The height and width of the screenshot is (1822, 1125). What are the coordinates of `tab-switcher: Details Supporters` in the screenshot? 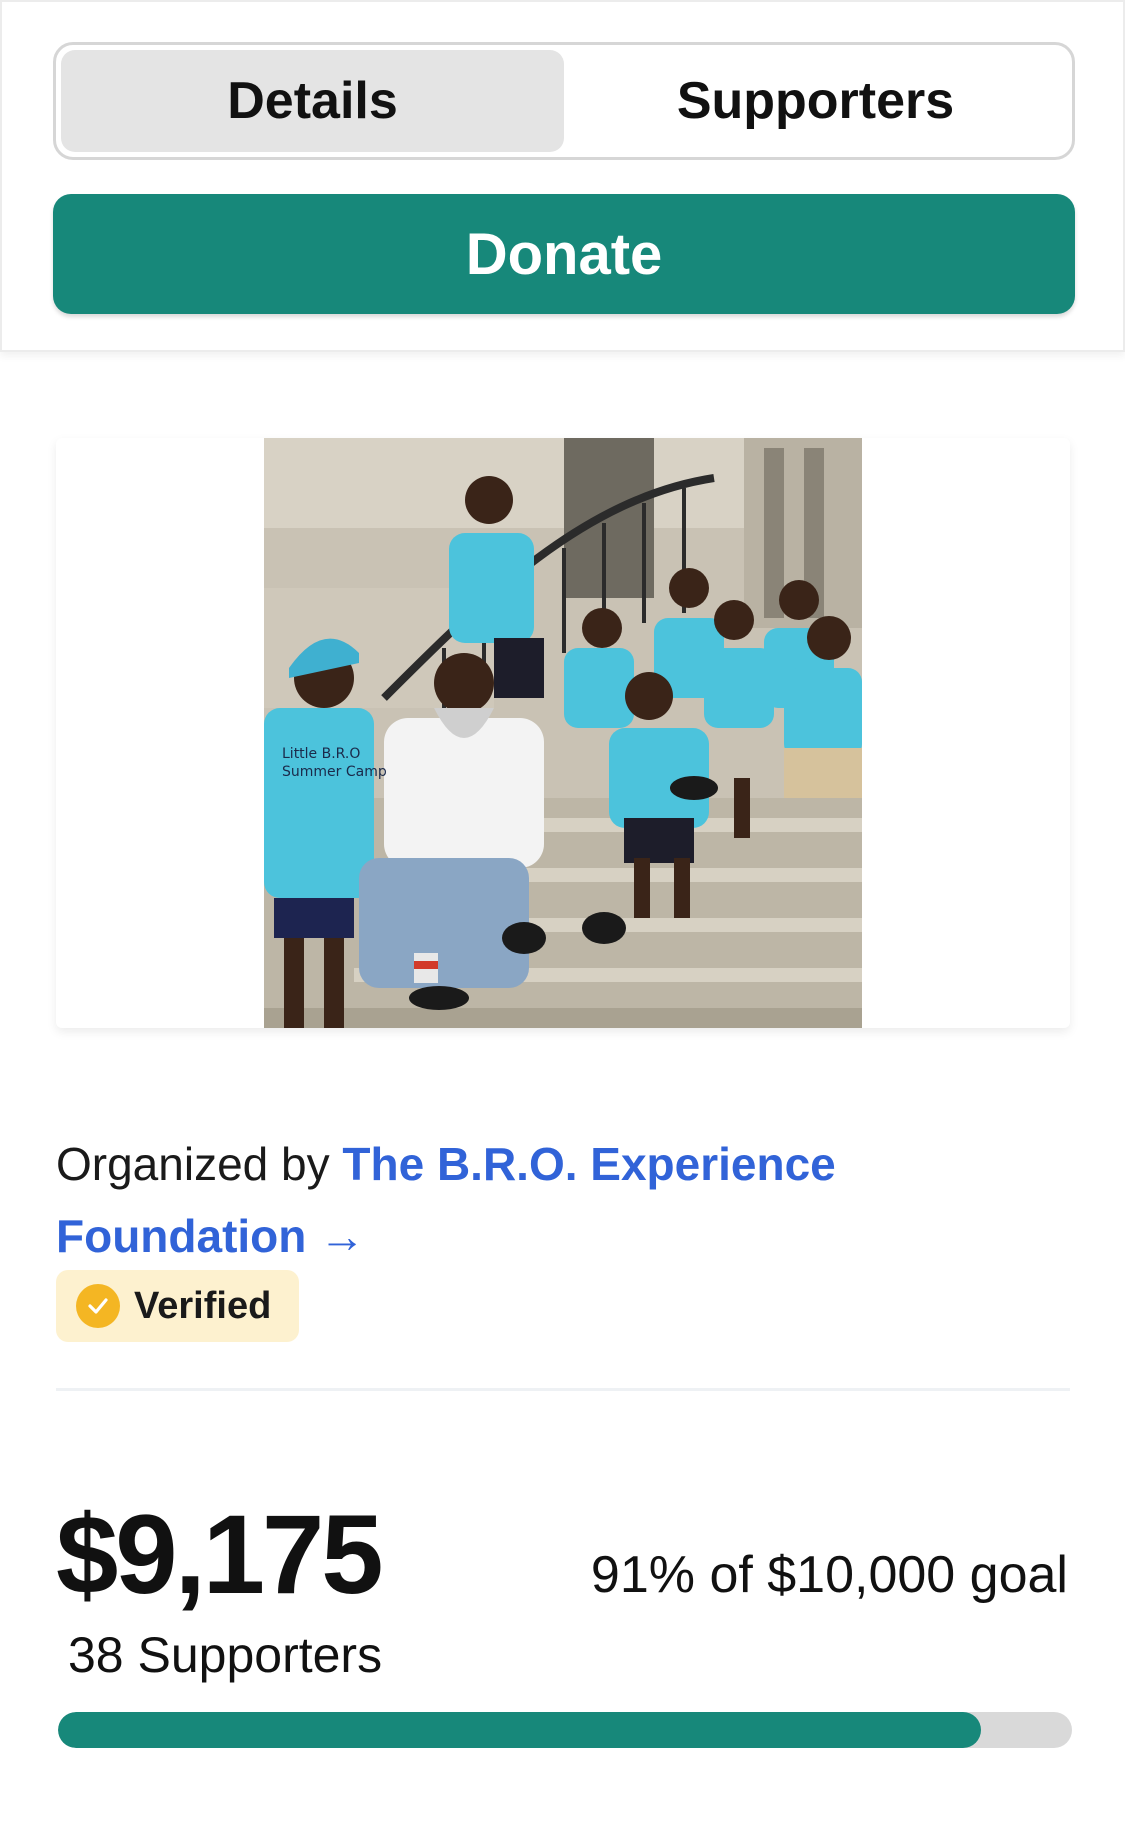 It's located at (564, 101).